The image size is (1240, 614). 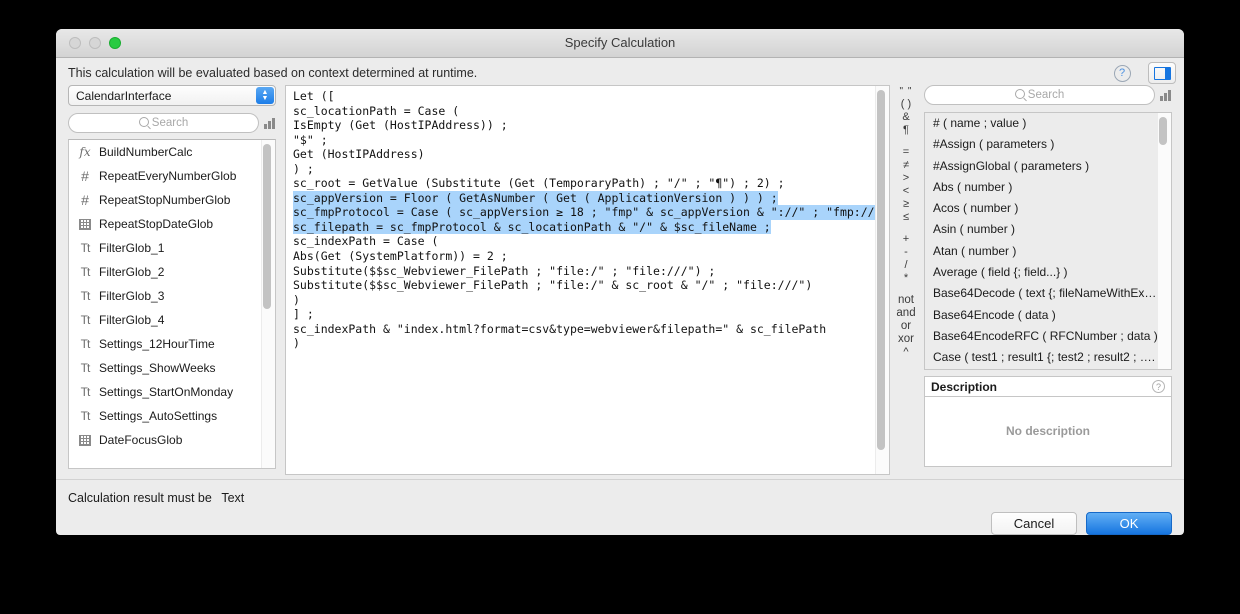 What do you see at coordinates (906, 300) in the screenshot?
I see `operator-button: not` at bounding box center [906, 300].